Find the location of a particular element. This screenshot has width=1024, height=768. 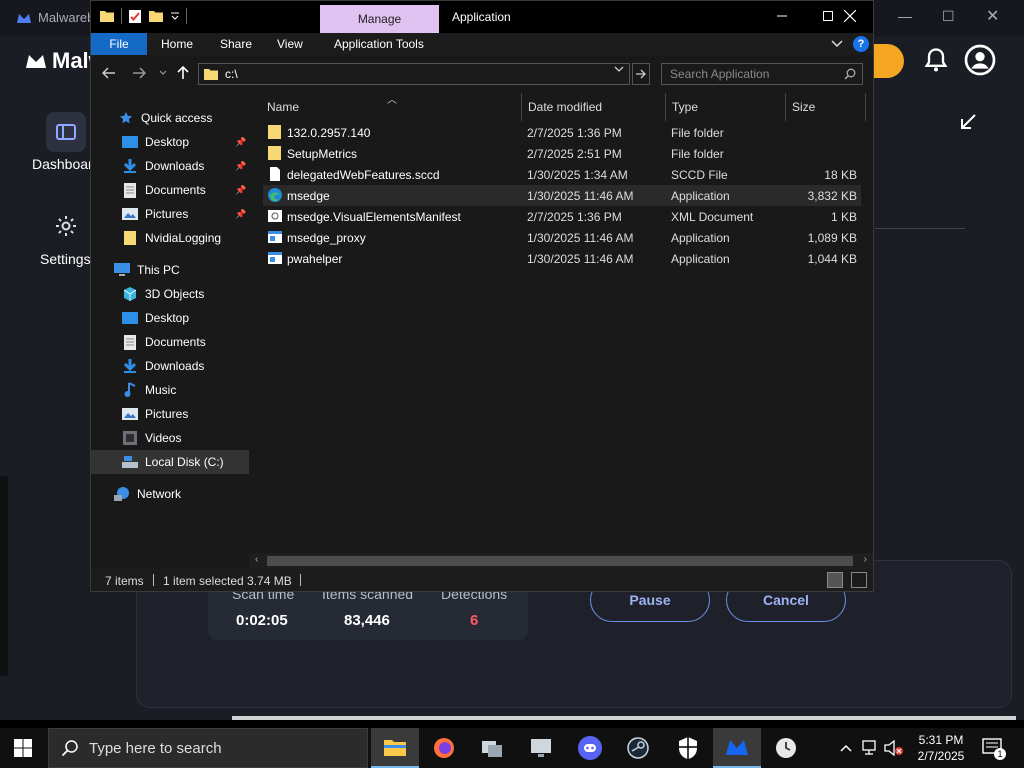

column-header-name: Name is located at coordinates (283, 107).